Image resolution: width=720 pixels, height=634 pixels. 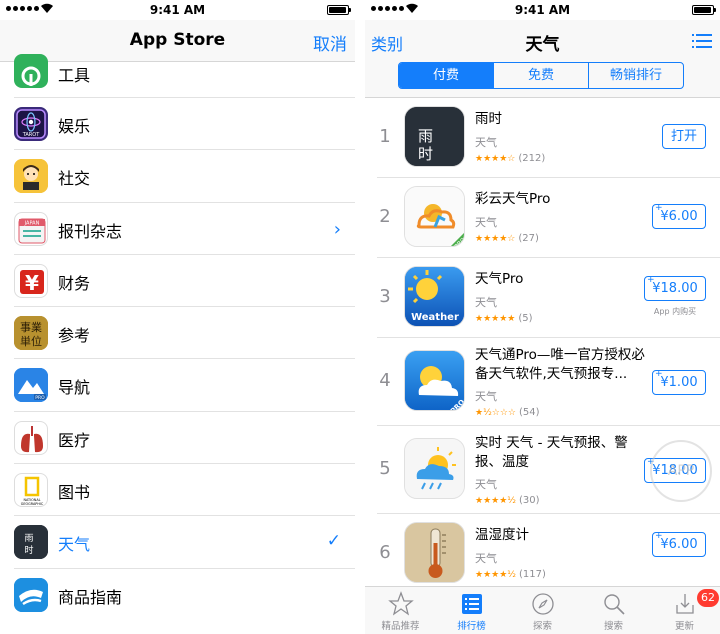 What do you see at coordinates (434, 136) in the screenshot?
I see `app-icon: 雨时` at bounding box center [434, 136].